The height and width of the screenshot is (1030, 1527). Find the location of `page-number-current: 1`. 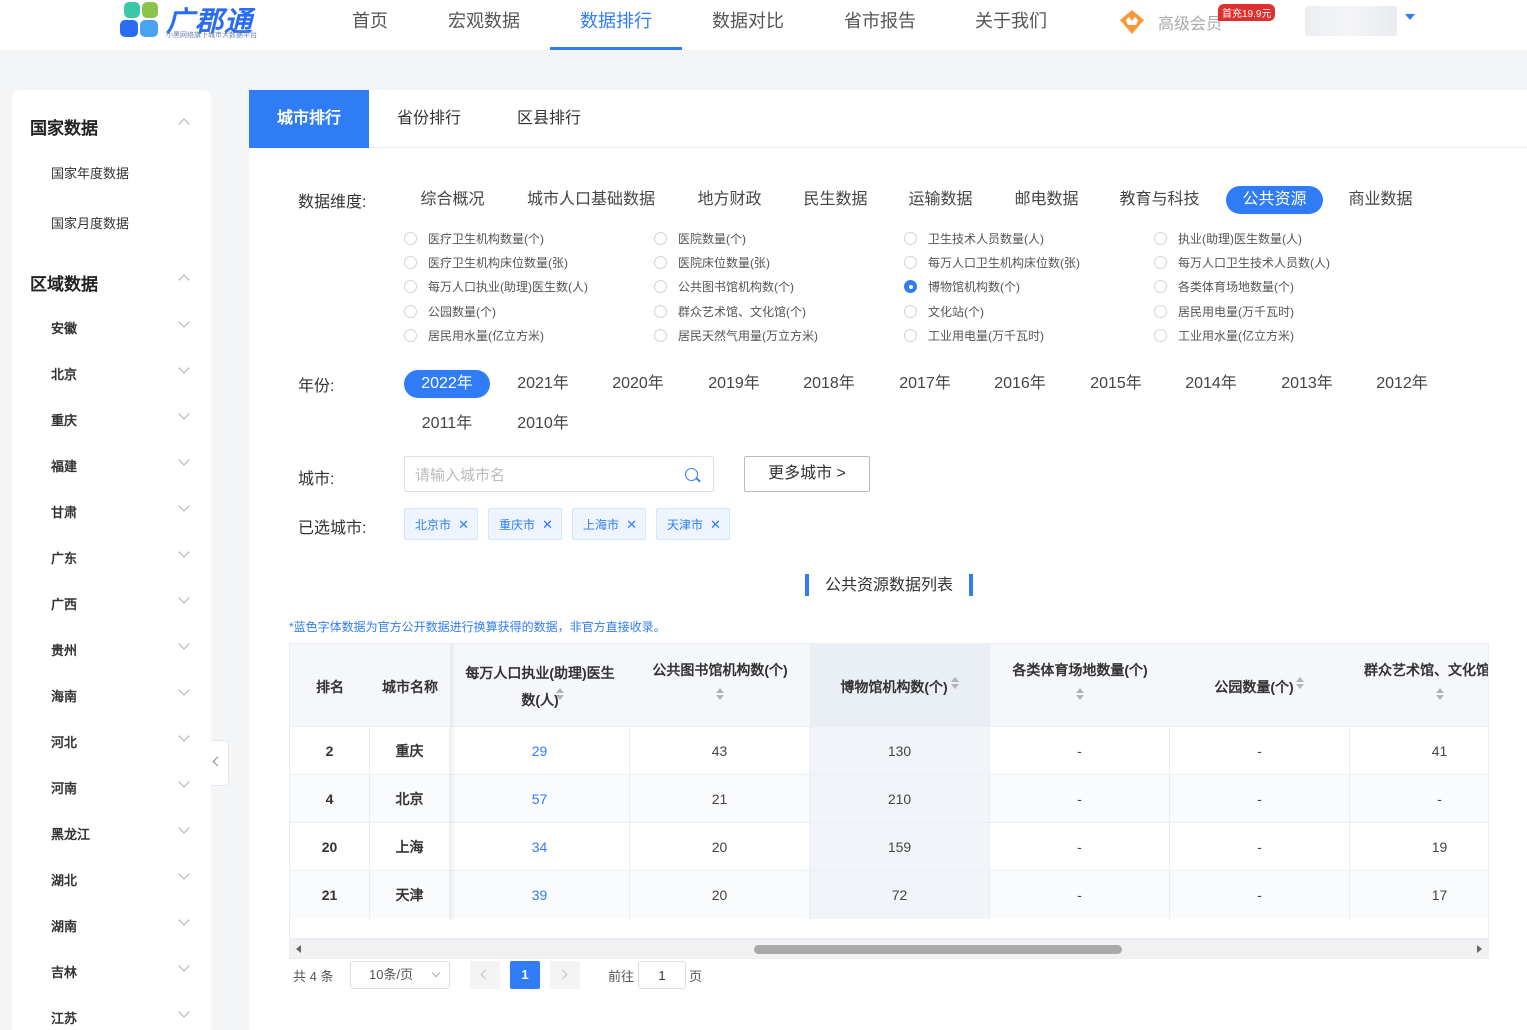

page-number-current: 1 is located at coordinates (525, 975).